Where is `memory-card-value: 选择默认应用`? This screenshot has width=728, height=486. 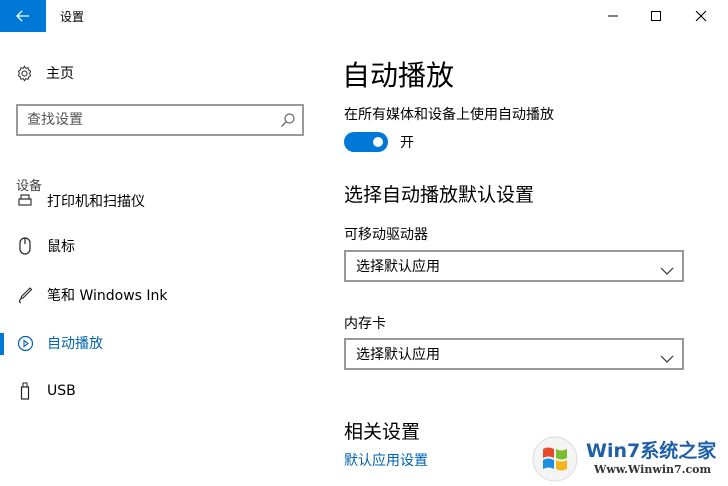 memory-card-value: 选择默认应用 is located at coordinates (398, 355).